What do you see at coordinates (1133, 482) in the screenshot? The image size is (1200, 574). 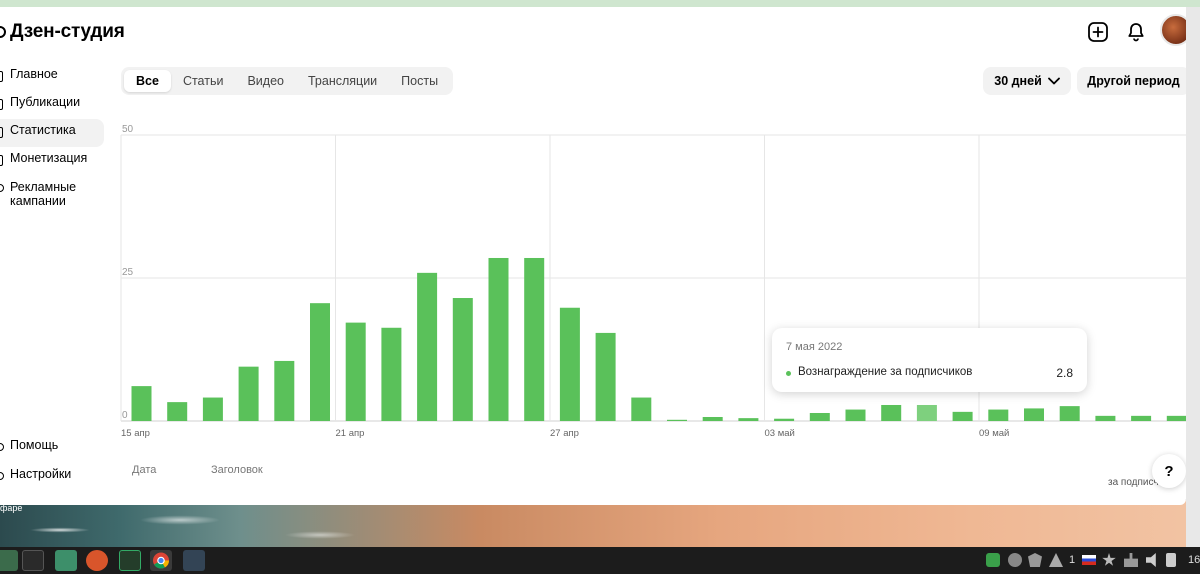 I see `table-header-subscribers: за подписч` at bounding box center [1133, 482].